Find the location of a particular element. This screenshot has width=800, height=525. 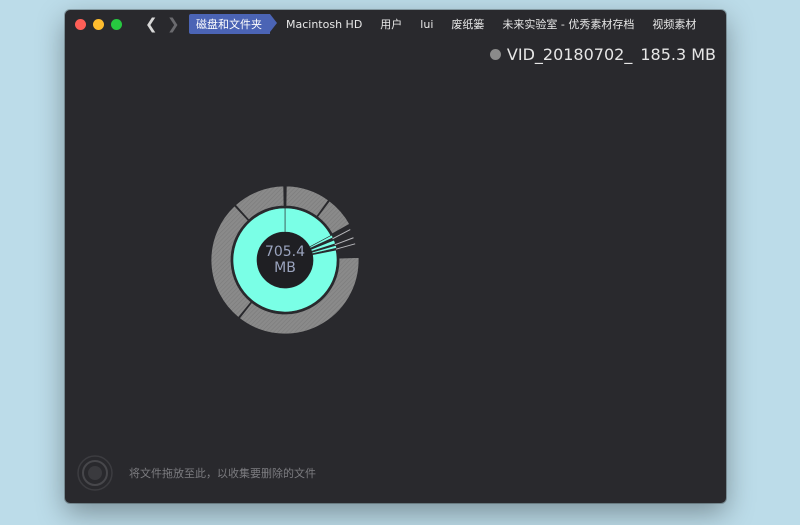

chart-center-label: 705.4 MB is located at coordinates (285, 260).